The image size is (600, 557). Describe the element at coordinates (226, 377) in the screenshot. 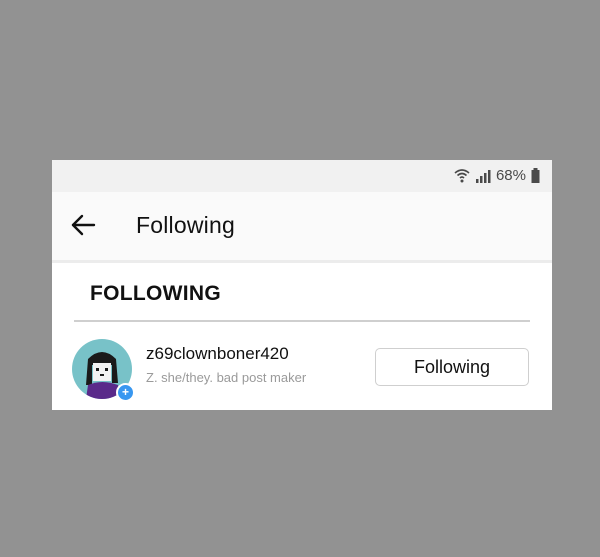

I see `user-bio: Z. she/they. bad post maker` at that location.